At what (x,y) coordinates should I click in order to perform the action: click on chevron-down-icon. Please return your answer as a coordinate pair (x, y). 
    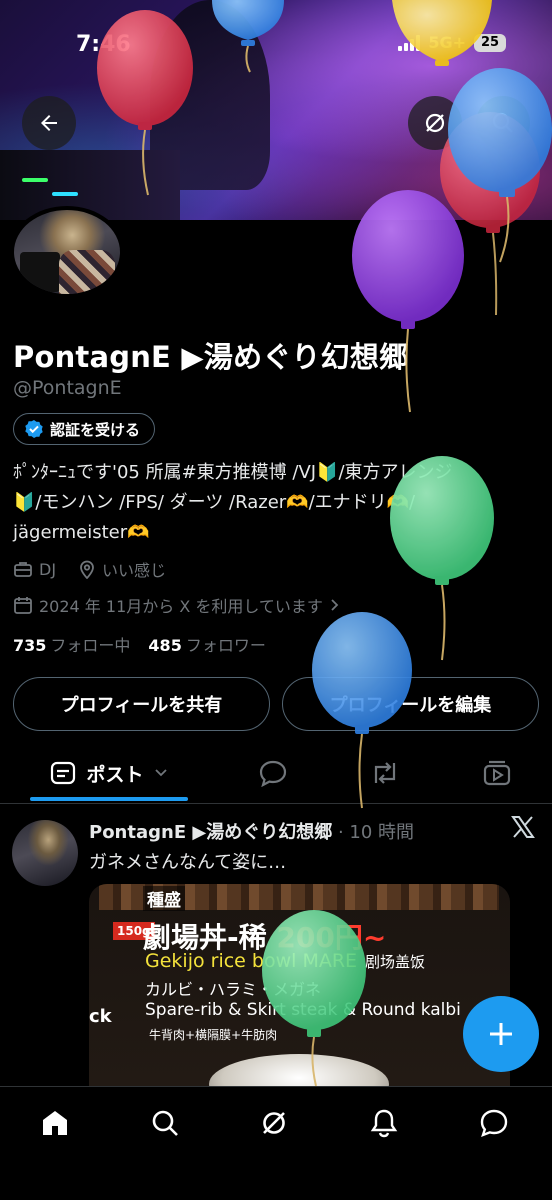
    Looking at the image, I should click on (160, 773).